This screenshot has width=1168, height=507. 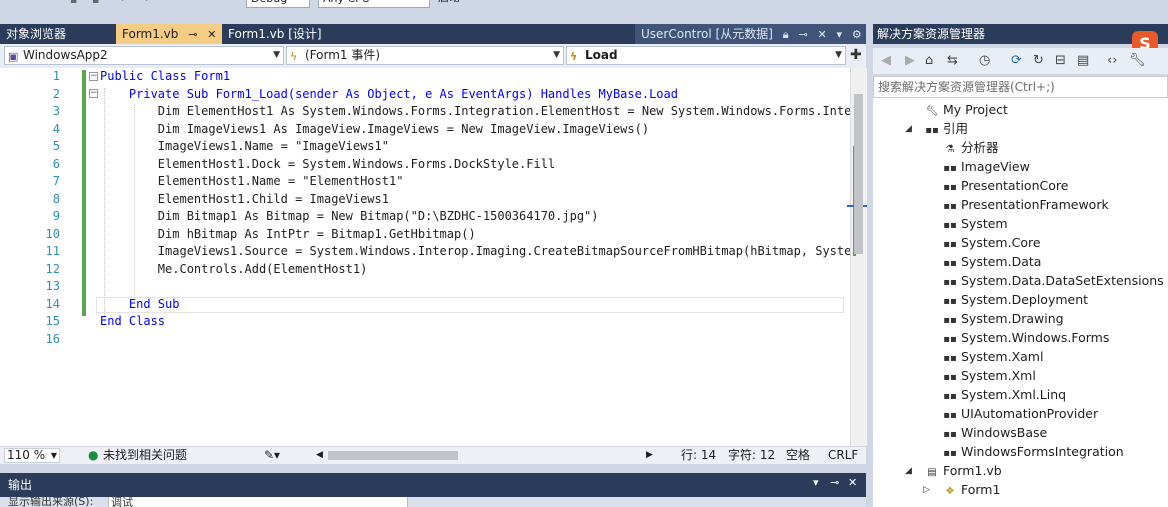 I want to click on refresh-icon: ↻, so click(x=1038, y=60).